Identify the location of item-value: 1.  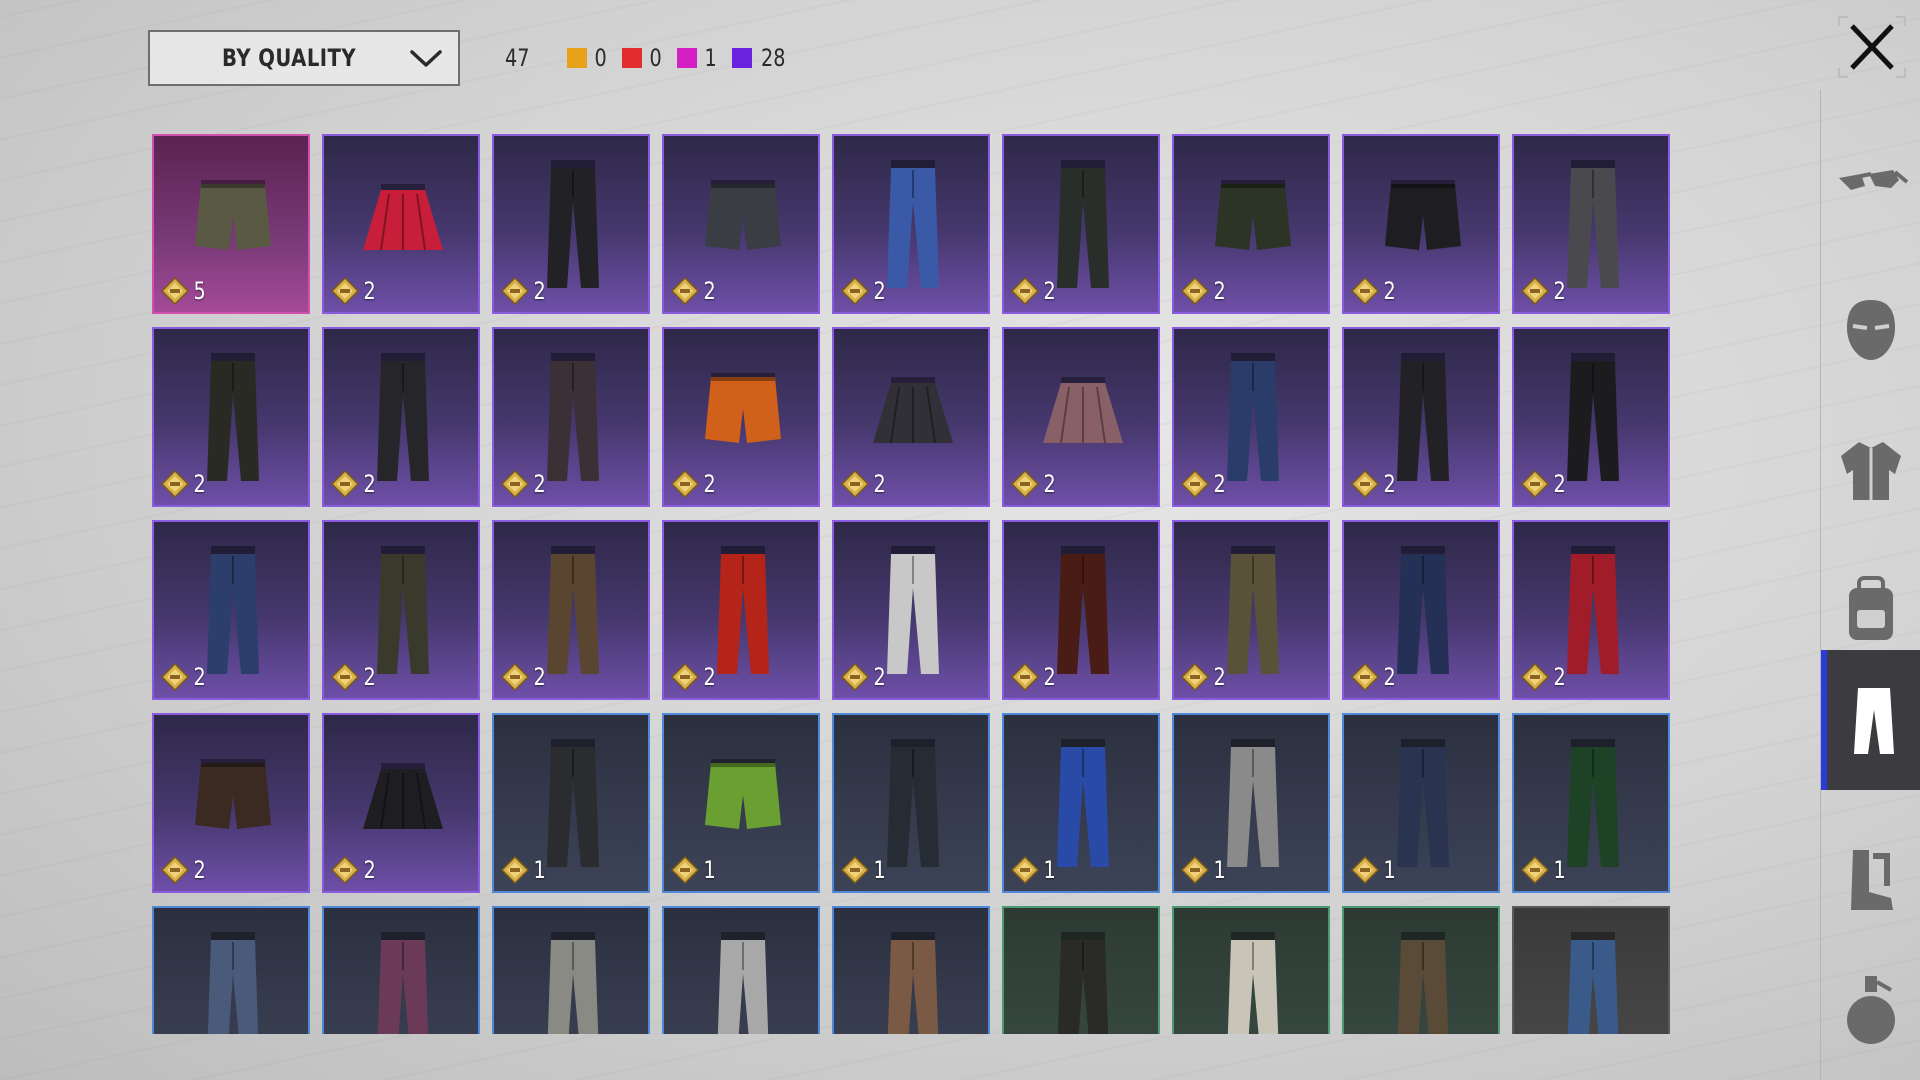
(1049, 870).